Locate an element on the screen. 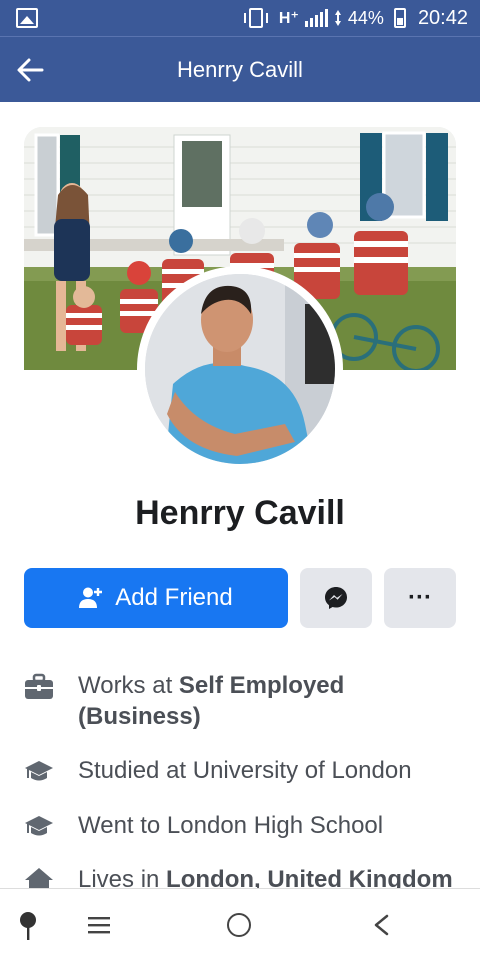 This screenshot has height=960, width=480. more-options-button: ··· is located at coordinates (420, 598).